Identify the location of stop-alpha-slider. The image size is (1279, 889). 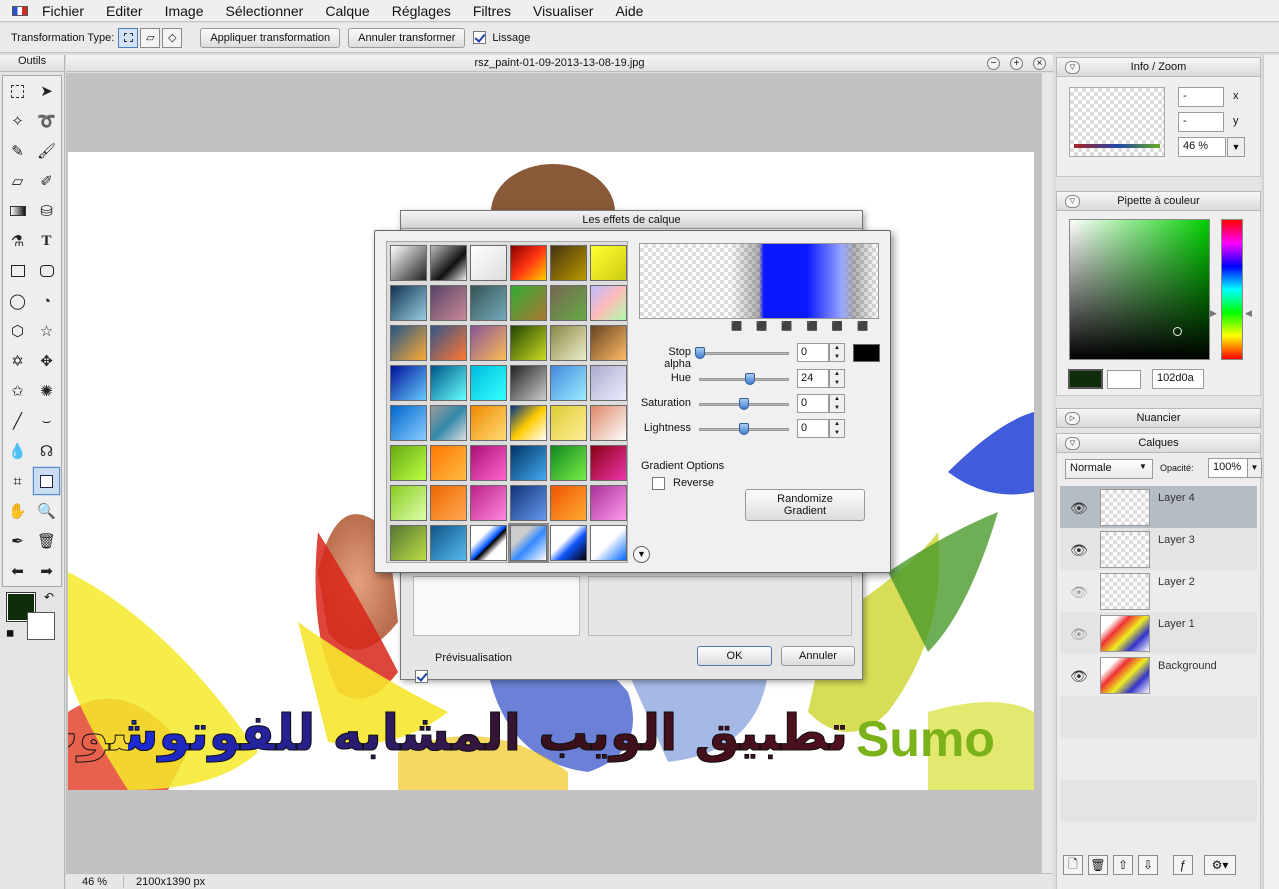
(744, 353).